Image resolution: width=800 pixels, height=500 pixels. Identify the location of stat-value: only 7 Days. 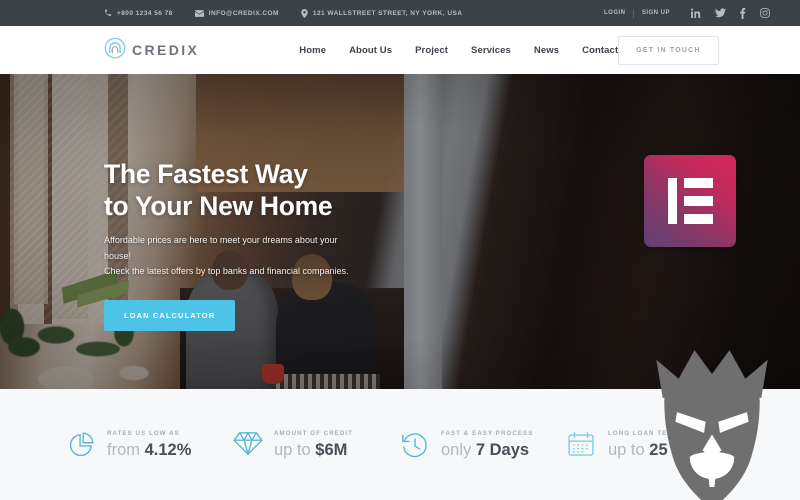
(487, 450).